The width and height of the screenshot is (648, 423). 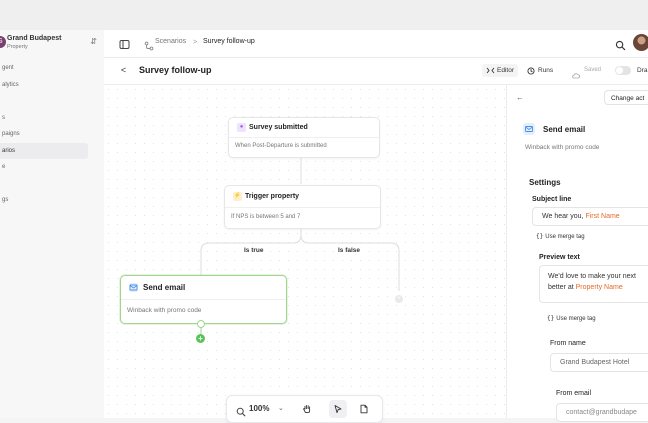 What do you see at coordinates (164, 287) in the screenshot?
I see `email-node-title: Send email` at bounding box center [164, 287].